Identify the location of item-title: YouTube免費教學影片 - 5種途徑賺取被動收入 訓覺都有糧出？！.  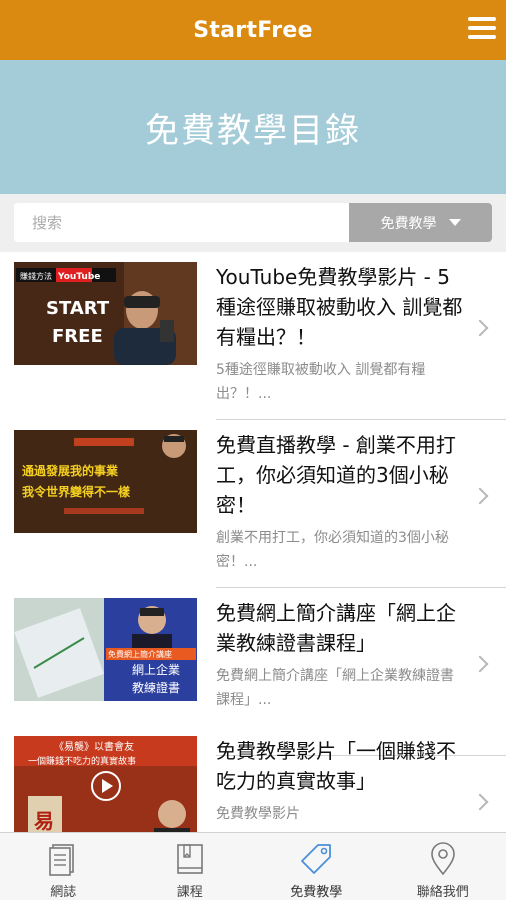
(339, 307).